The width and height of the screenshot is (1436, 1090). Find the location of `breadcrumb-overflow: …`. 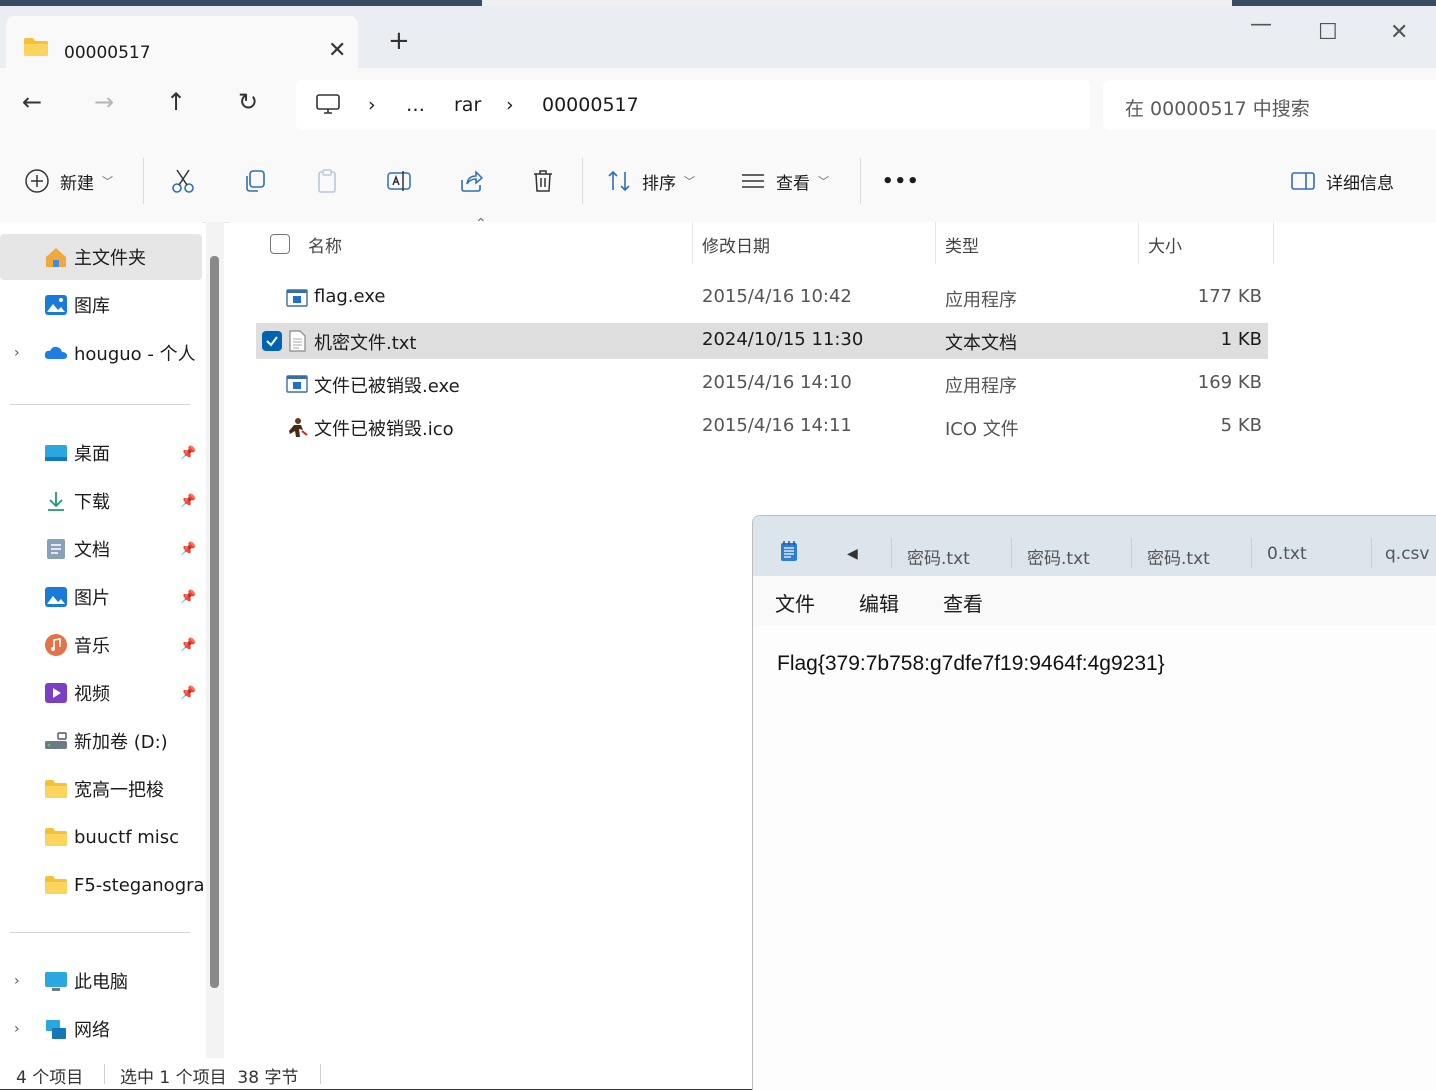

breadcrumb-overflow: … is located at coordinates (415, 105).